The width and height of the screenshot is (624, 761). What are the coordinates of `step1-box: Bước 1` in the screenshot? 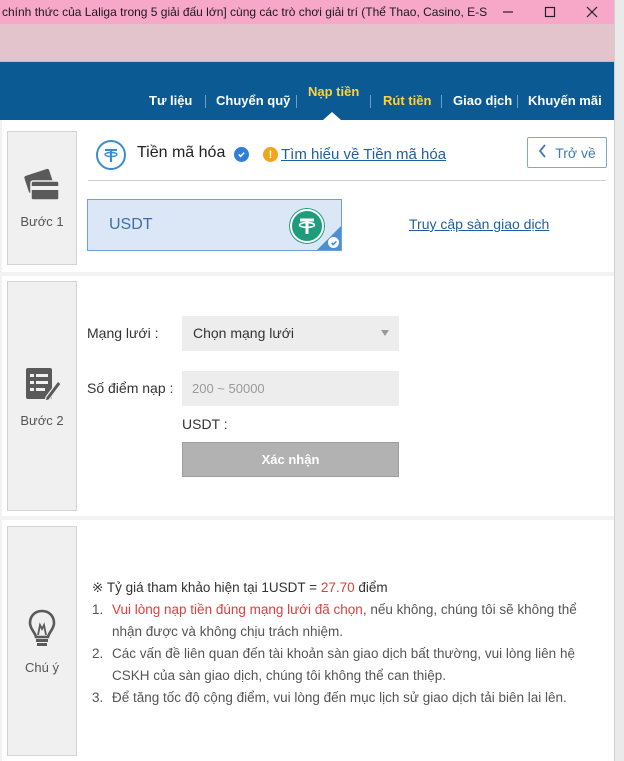 It's located at (42, 198).